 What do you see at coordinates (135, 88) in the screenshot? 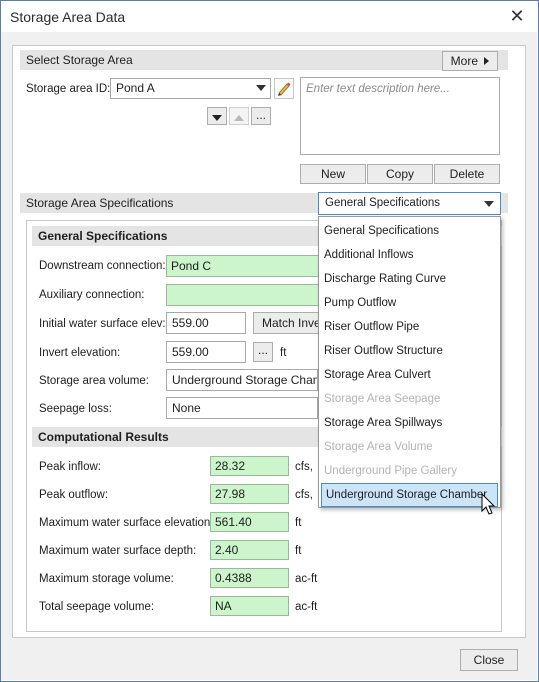
I see `storage-area-id-value: Pond A` at bounding box center [135, 88].